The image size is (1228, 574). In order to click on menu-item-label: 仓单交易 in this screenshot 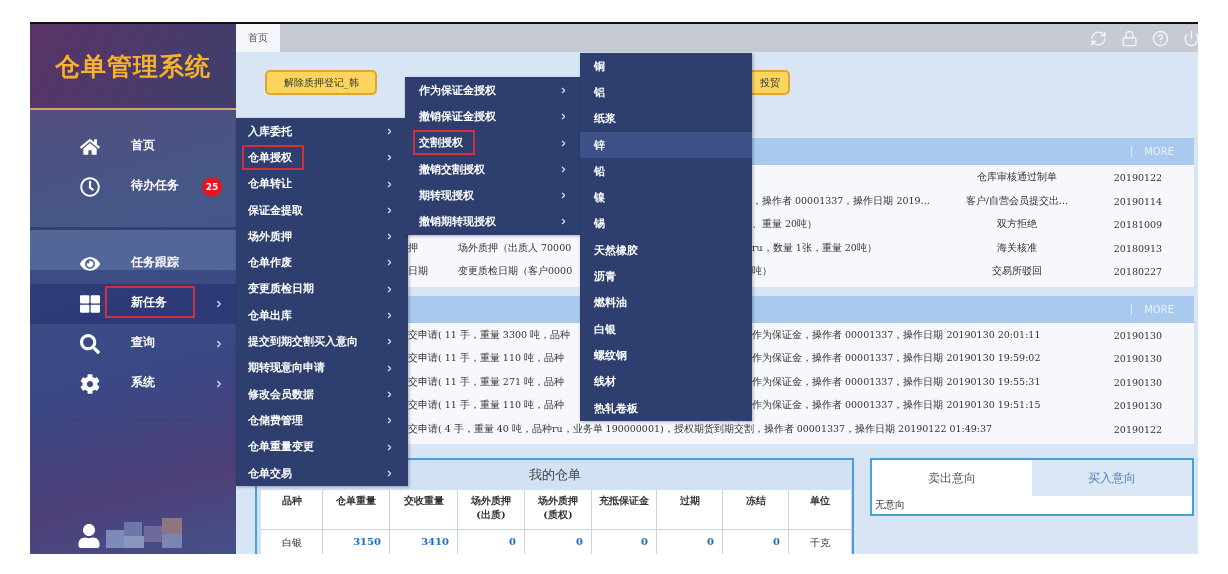, I will do `click(270, 473)`.